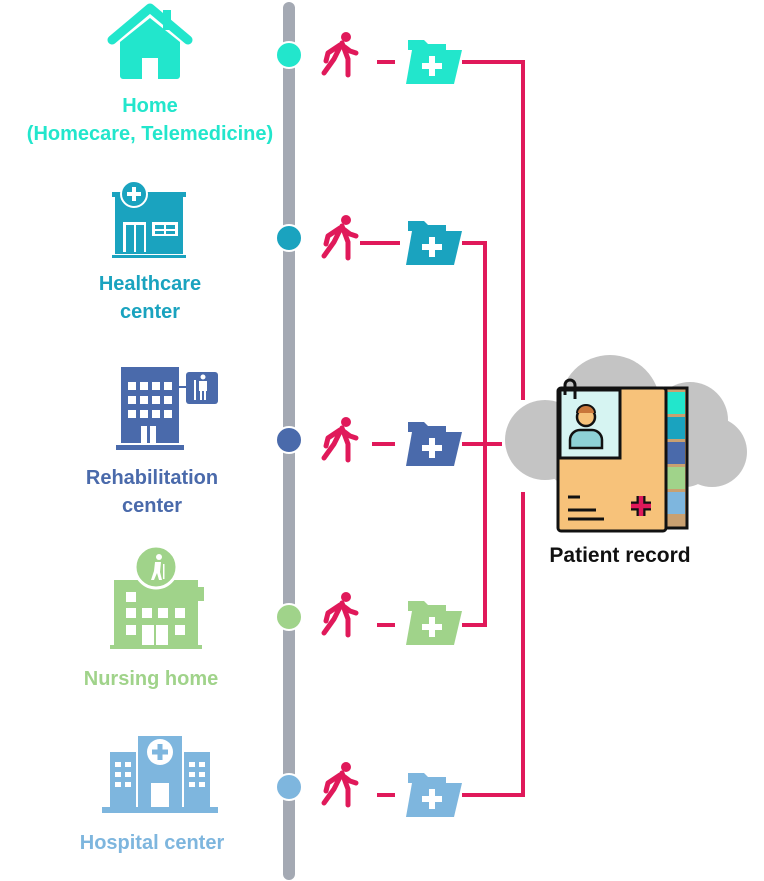  Describe the element at coordinates (150, 106) in the screenshot. I see `place-label-line1: Home` at that location.